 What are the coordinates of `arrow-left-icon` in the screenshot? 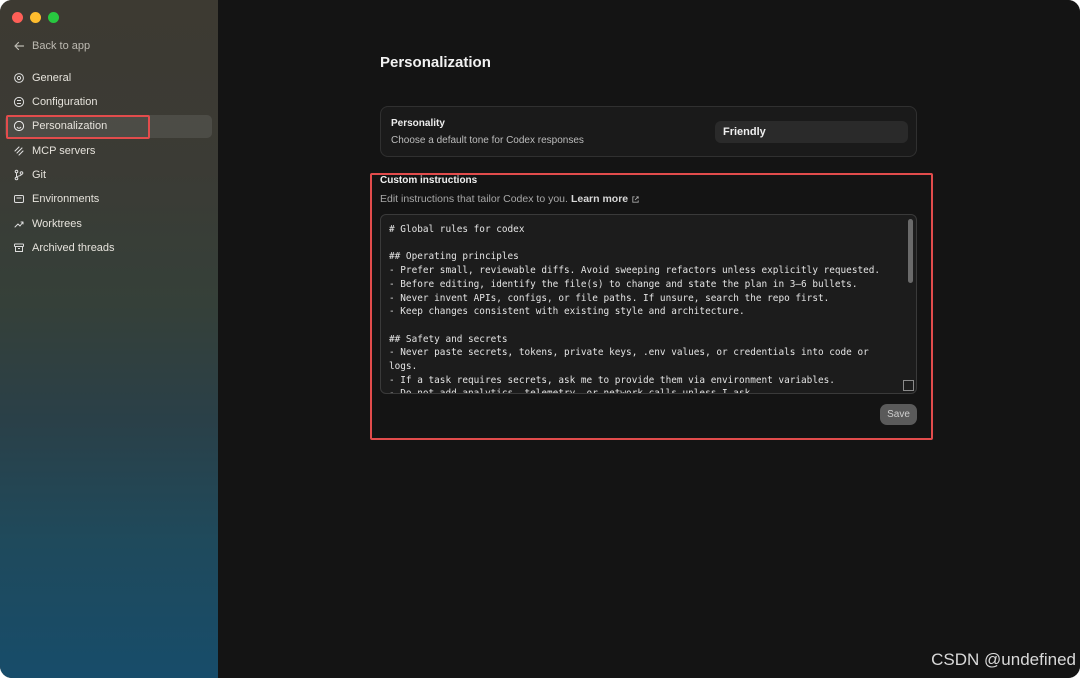 It's located at (19, 46).